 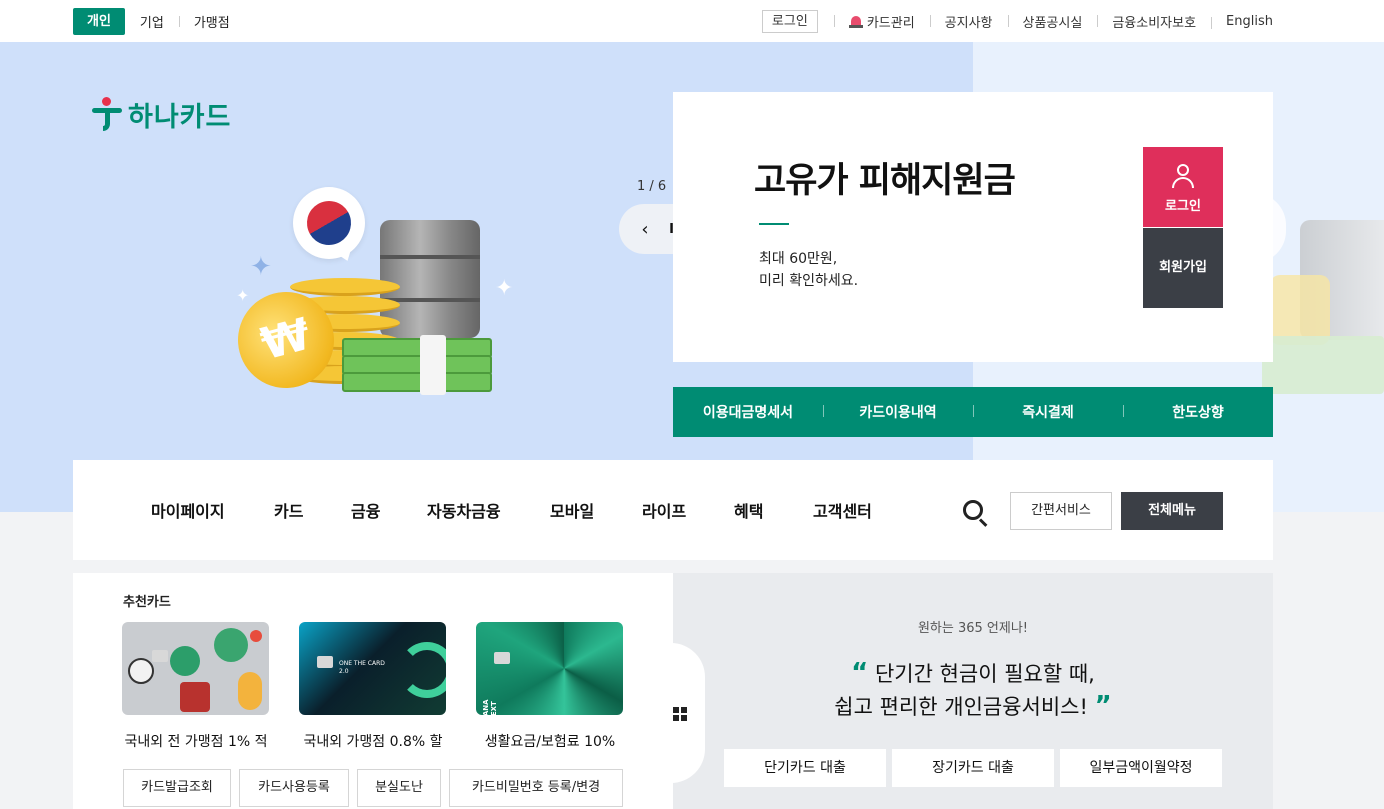 I want to click on statement-link: 이용대금명세서, so click(x=748, y=412).